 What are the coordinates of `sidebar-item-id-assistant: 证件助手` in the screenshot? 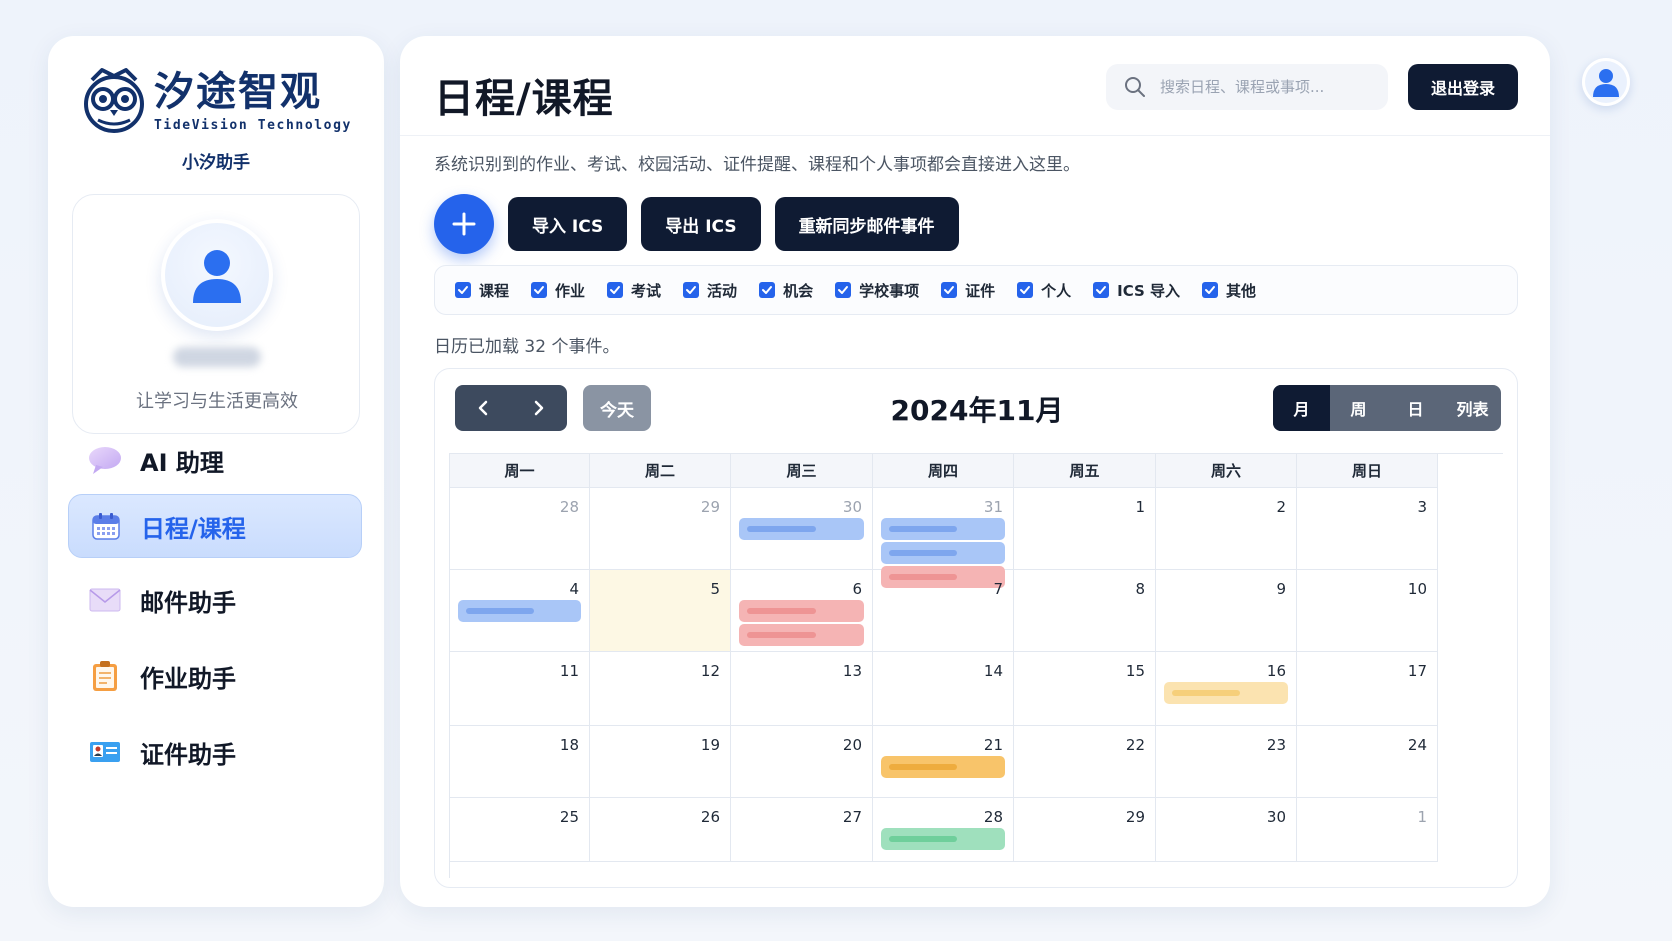 It's located at (215, 752).